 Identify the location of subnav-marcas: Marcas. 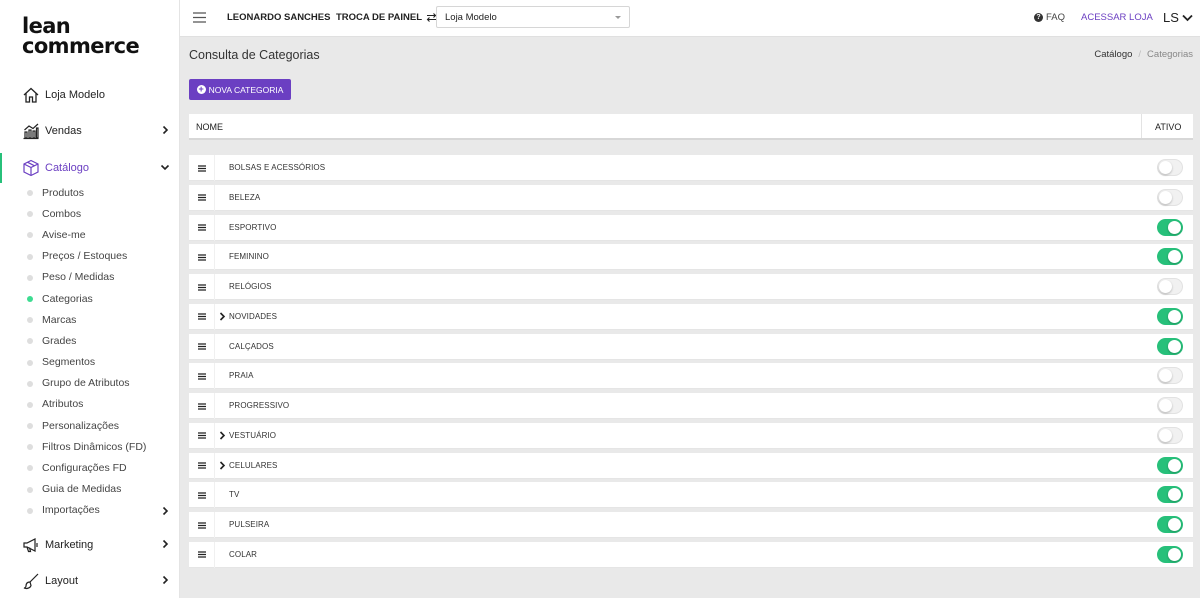
(90, 319).